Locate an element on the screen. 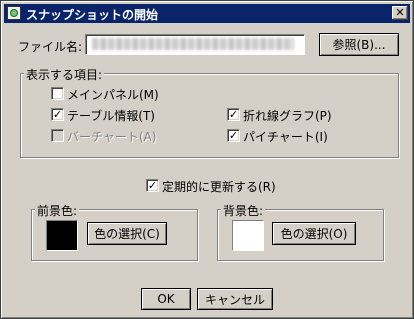 The image size is (414, 319). close-button: ✕ is located at coordinates (400, 13).